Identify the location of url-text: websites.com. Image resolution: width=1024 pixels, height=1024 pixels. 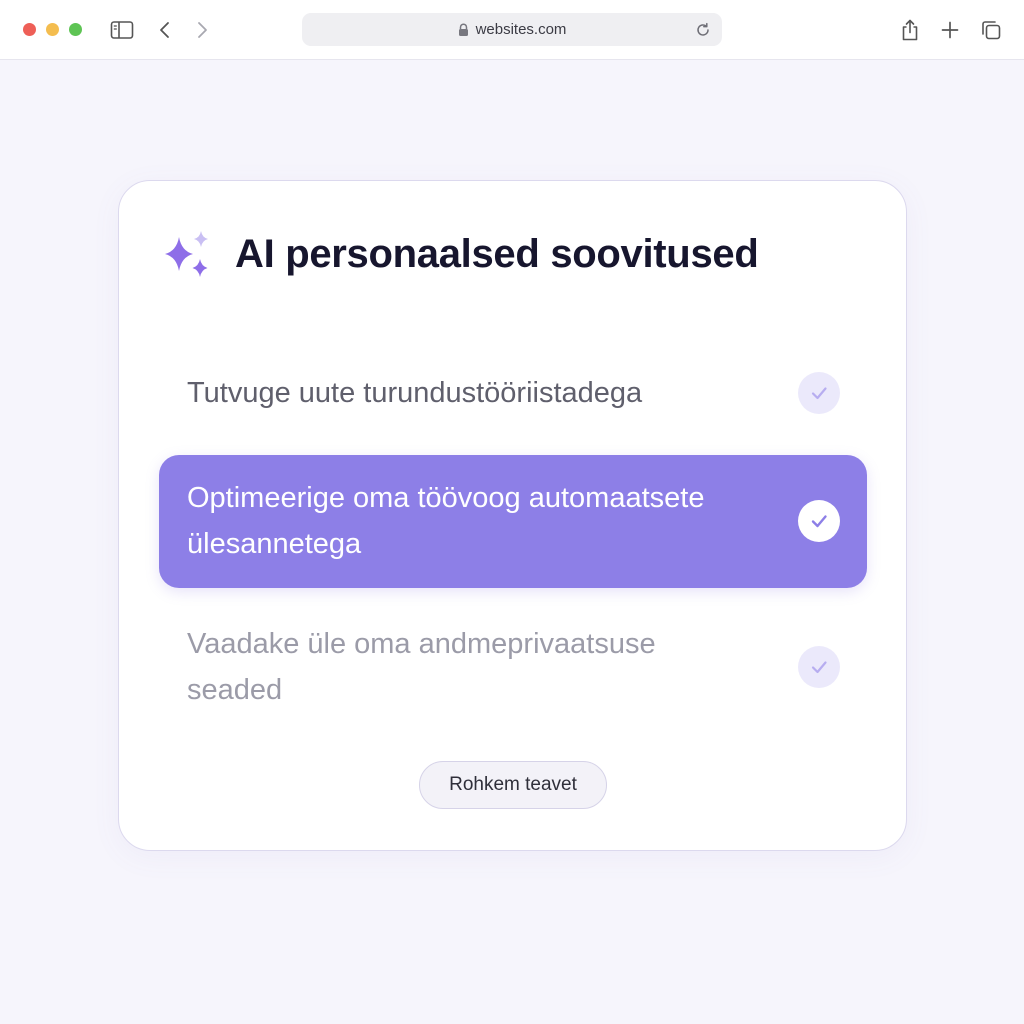
(521, 29).